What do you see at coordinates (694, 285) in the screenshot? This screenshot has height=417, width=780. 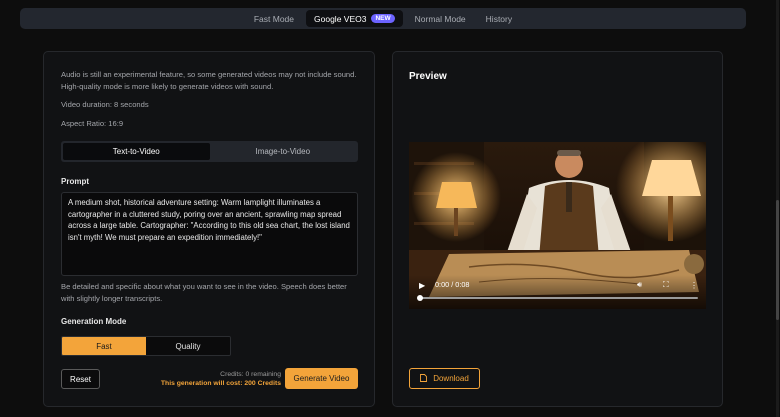 I see `more-options-icon: ⋮` at bounding box center [694, 285].